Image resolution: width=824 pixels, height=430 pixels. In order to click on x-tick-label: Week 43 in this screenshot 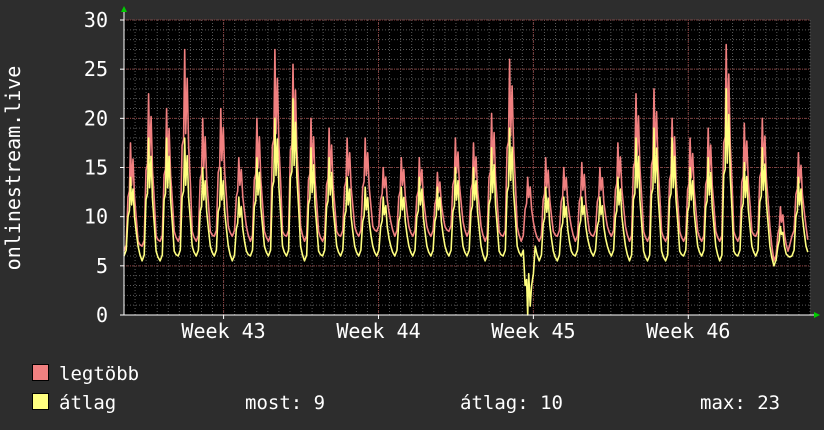, I will do `click(223, 331)`.